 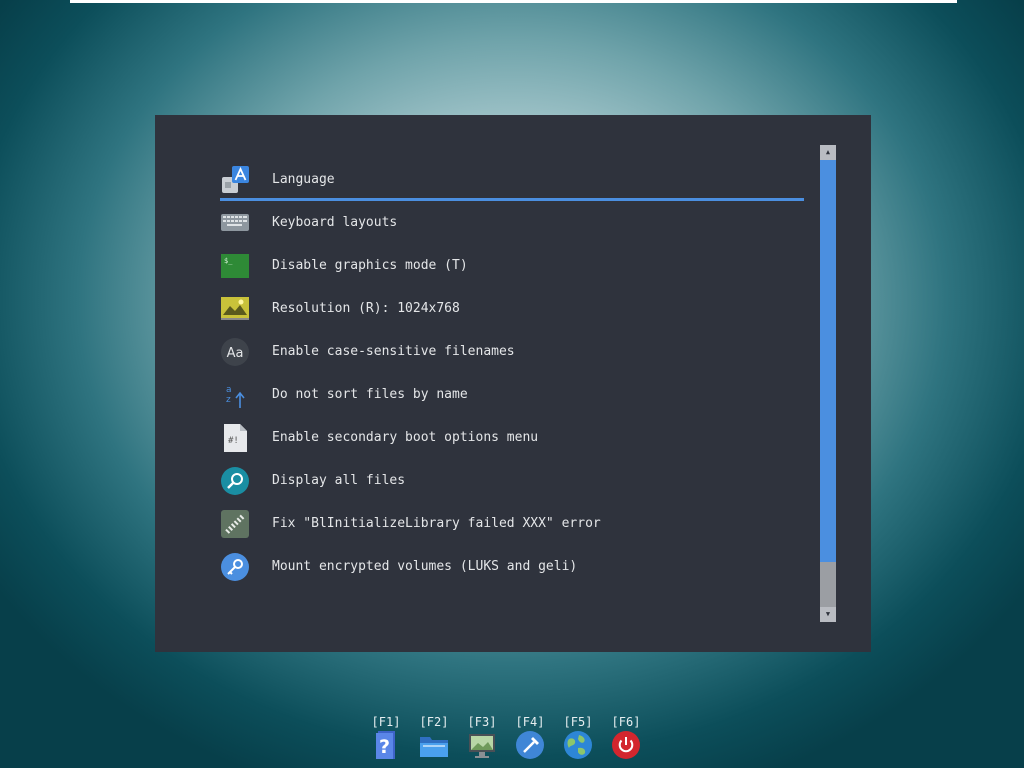 I want to click on menu-item-label: Do not sort files by name, so click(x=370, y=394).